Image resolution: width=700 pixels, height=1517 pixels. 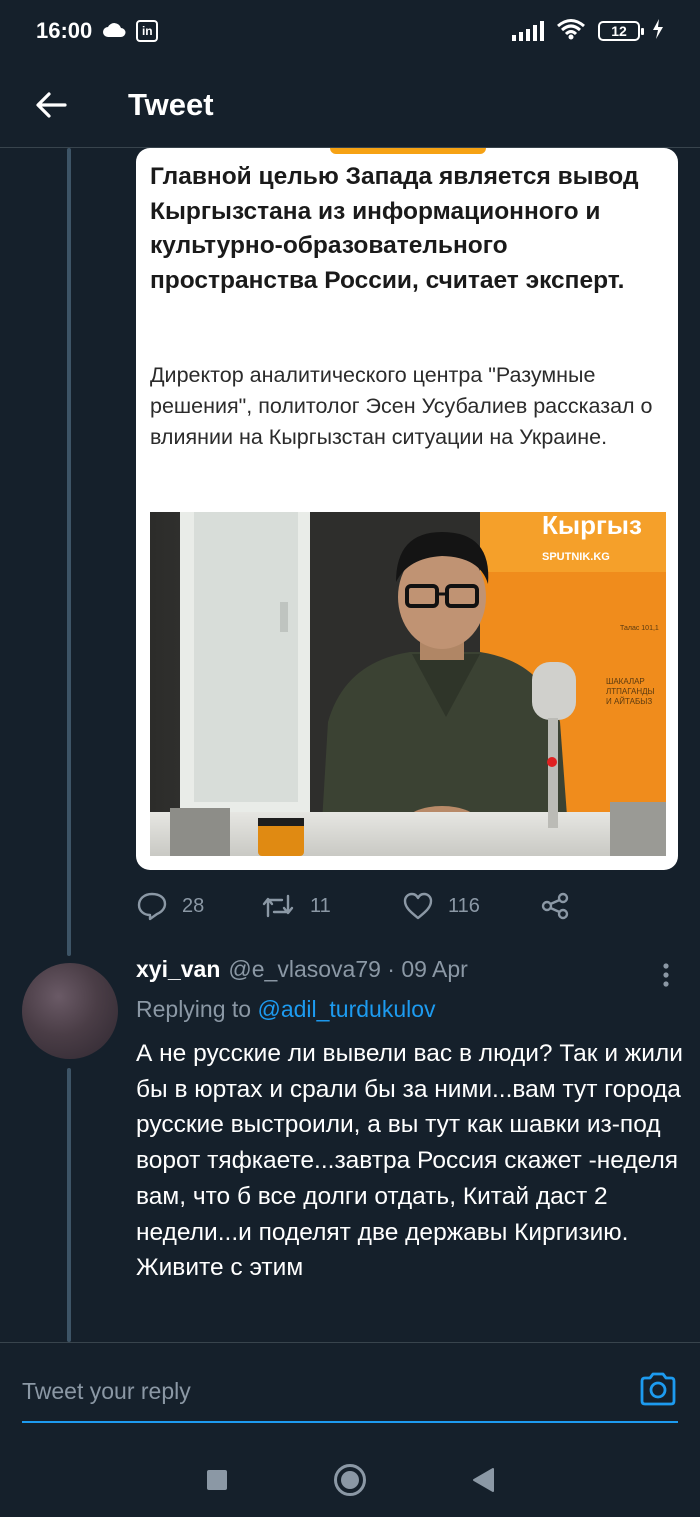 What do you see at coordinates (588, 31) in the screenshot?
I see `status-right: 12` at bounding box center [588, 31].